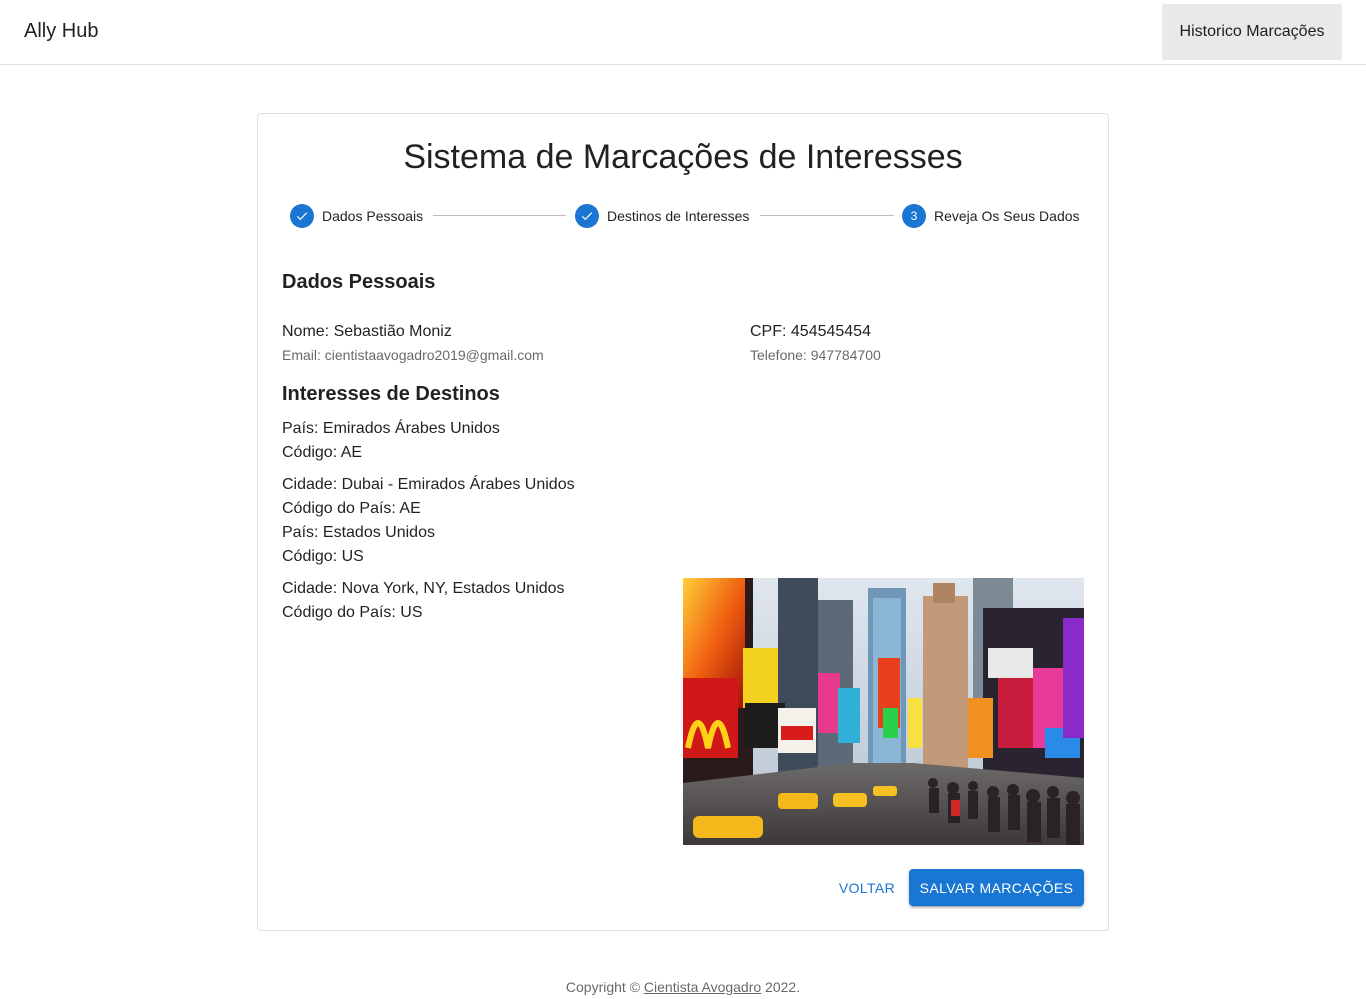  Describe the element at coordinates (1252, 32) in the screenshot. I see `historico-marcacoes-button: Historico Marcações` at that location.